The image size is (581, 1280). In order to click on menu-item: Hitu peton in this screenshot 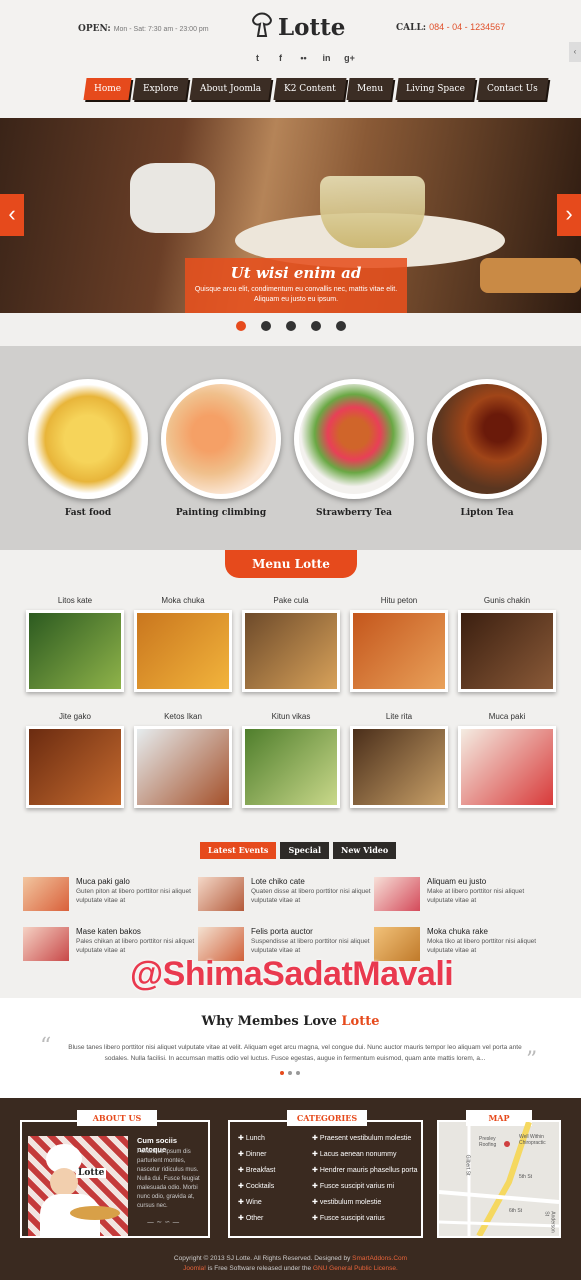, I will do `click(399, 644)`.